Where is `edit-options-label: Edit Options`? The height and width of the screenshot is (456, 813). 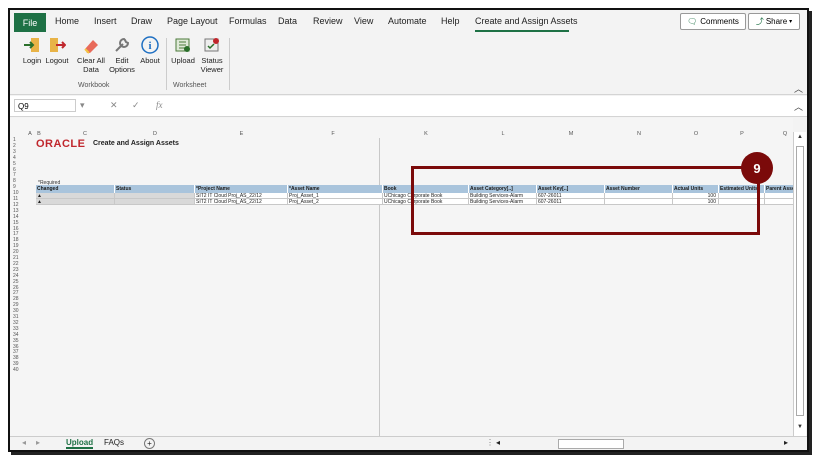
edit-options-label: Edit Options is located at coordinates (122, 65).